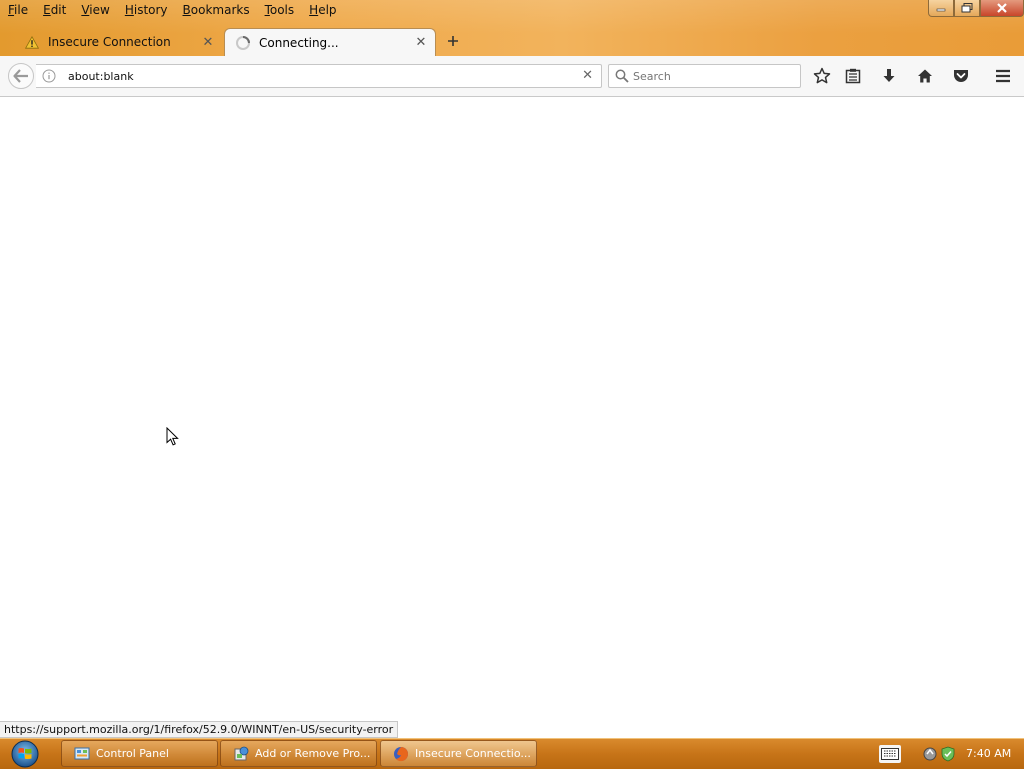 The height and width of the screenshot is (769, 1024). I want to click on menu-view: View, so click(94, 10).